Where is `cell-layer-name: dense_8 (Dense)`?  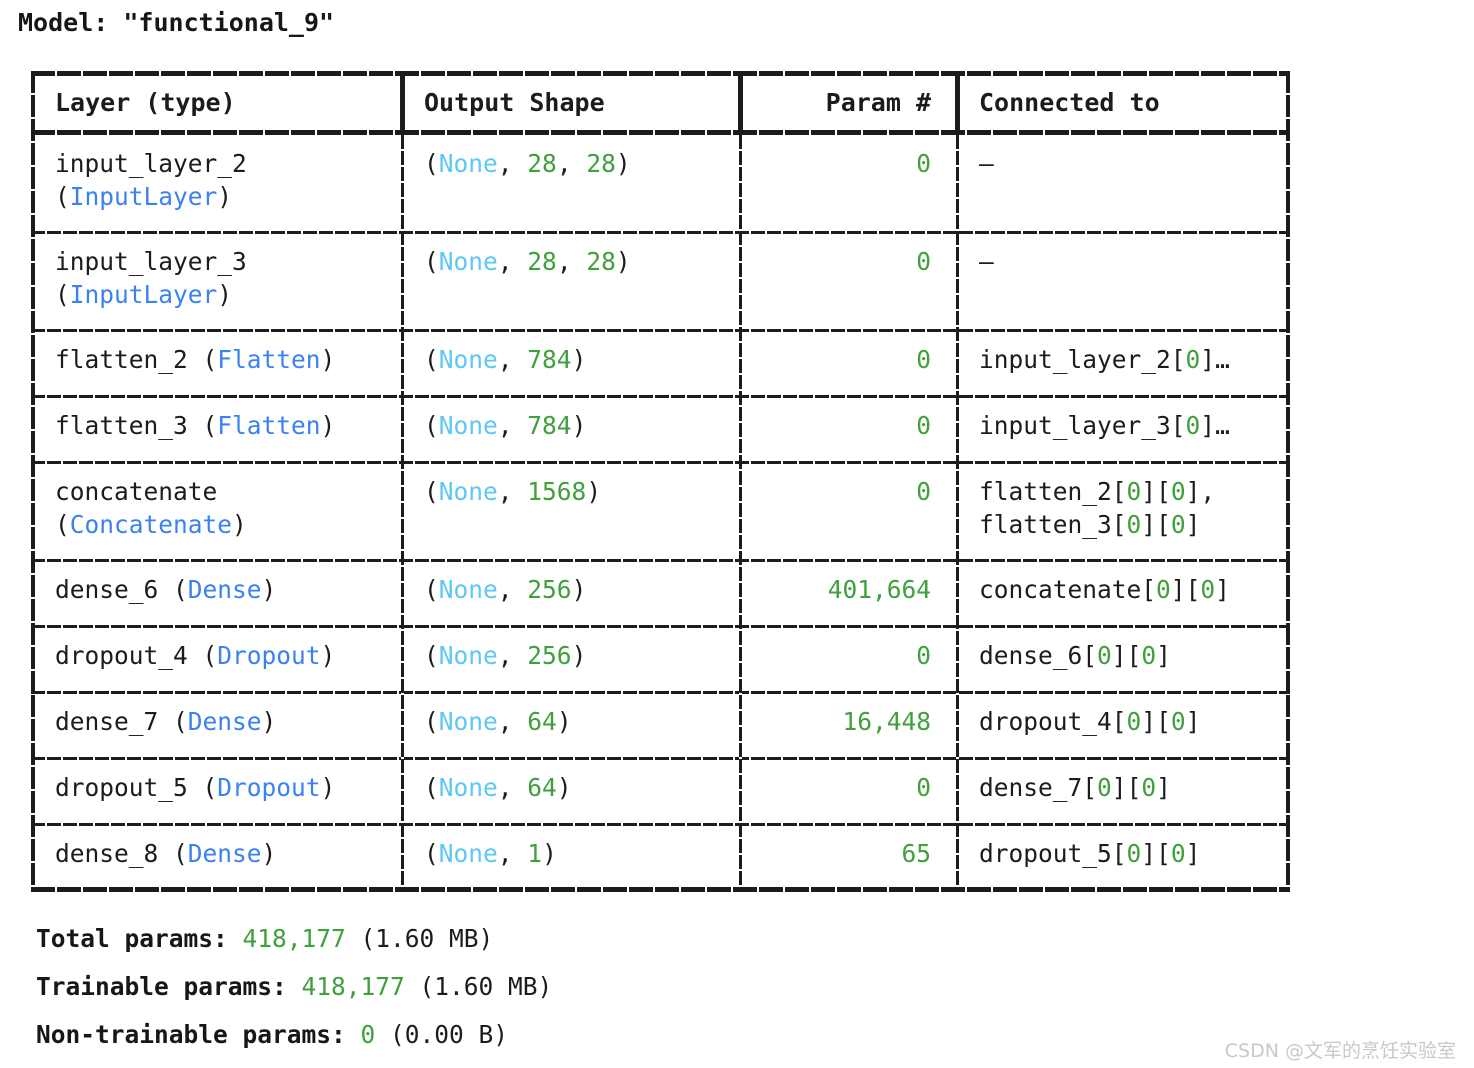 cell-layer-name: dense_8 (Dense) is located at coordinates (166, 853).